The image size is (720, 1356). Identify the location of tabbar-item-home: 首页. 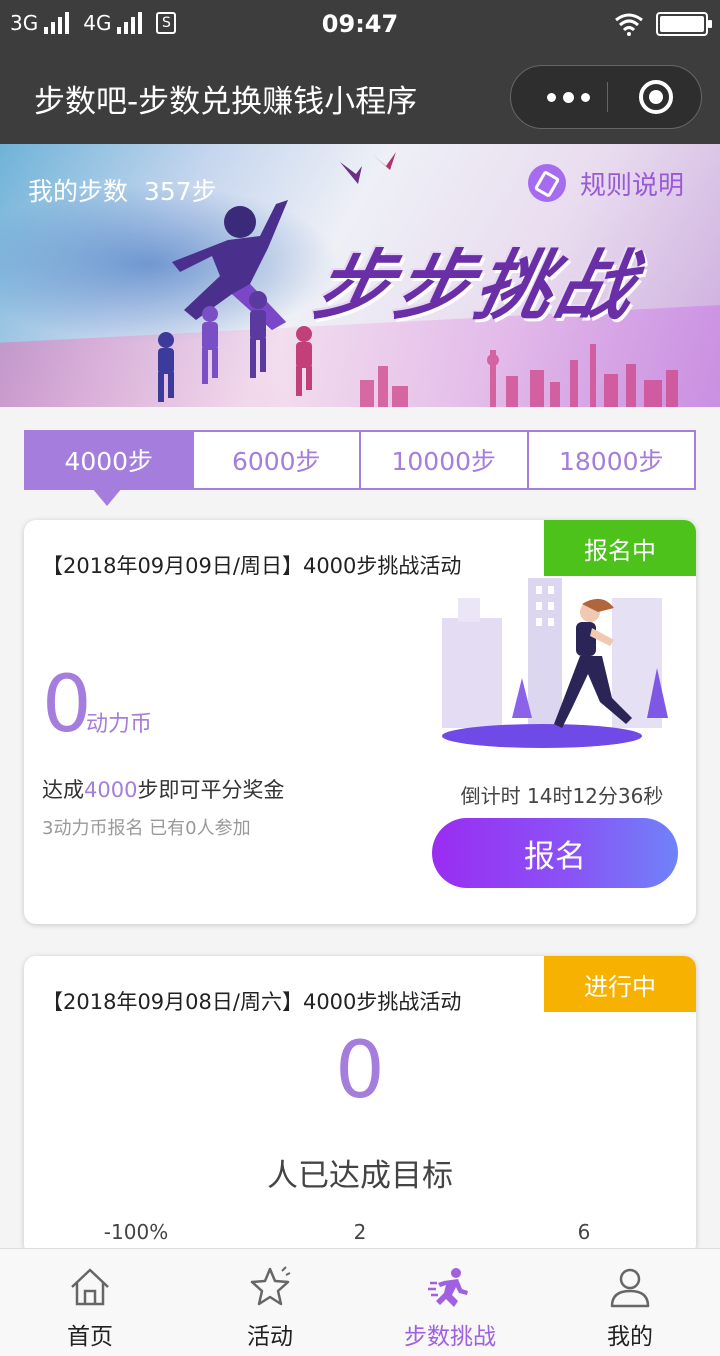
(90, 1302).